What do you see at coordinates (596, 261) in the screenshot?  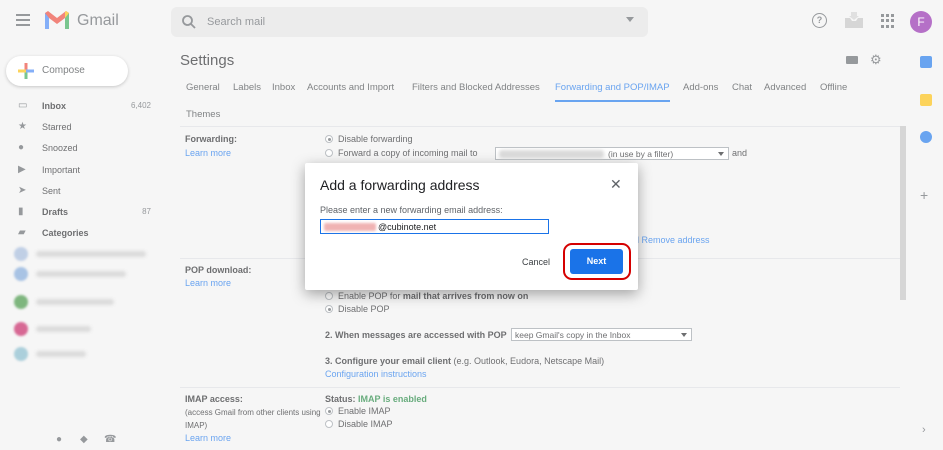 I see `next-button: Next` at bounding box center [596, 261].